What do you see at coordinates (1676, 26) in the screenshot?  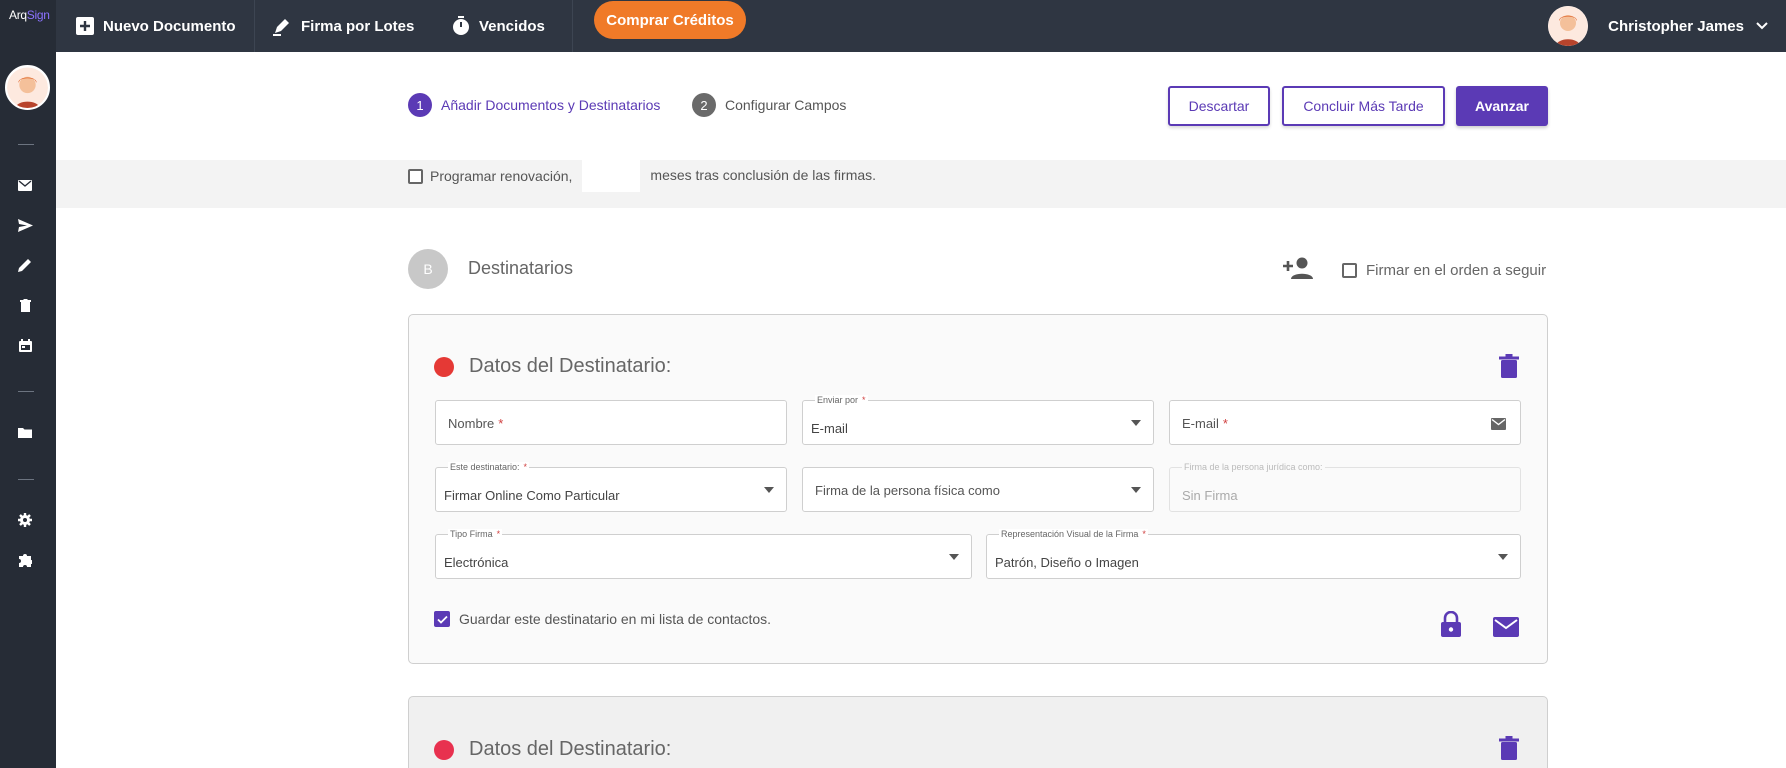 I see `user-name: Christopher James` at bounding box center [1676, 26].